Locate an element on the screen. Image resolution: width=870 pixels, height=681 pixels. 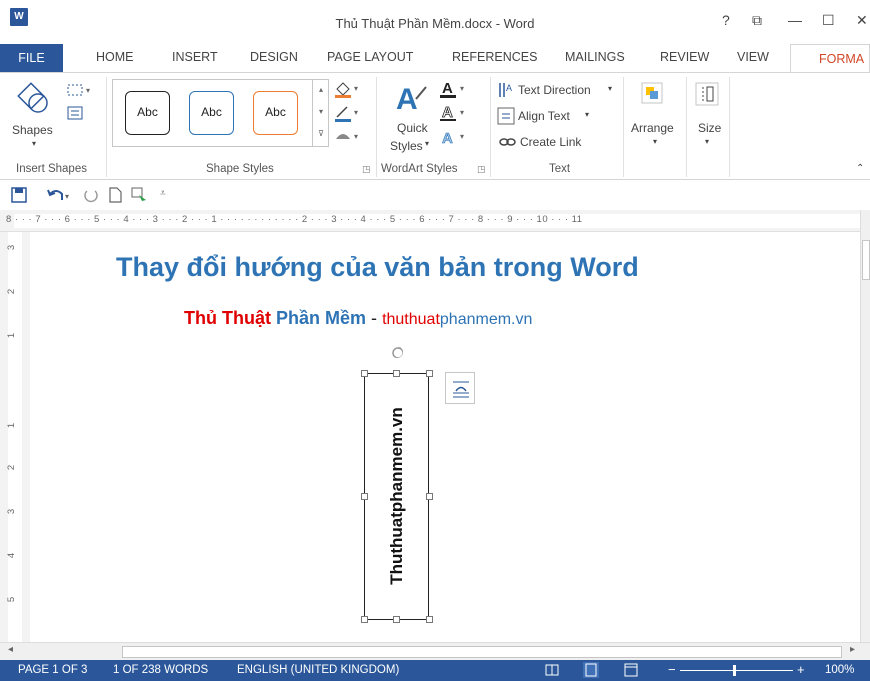
tab-review: REVIEW is located at coordinates (684, 57).